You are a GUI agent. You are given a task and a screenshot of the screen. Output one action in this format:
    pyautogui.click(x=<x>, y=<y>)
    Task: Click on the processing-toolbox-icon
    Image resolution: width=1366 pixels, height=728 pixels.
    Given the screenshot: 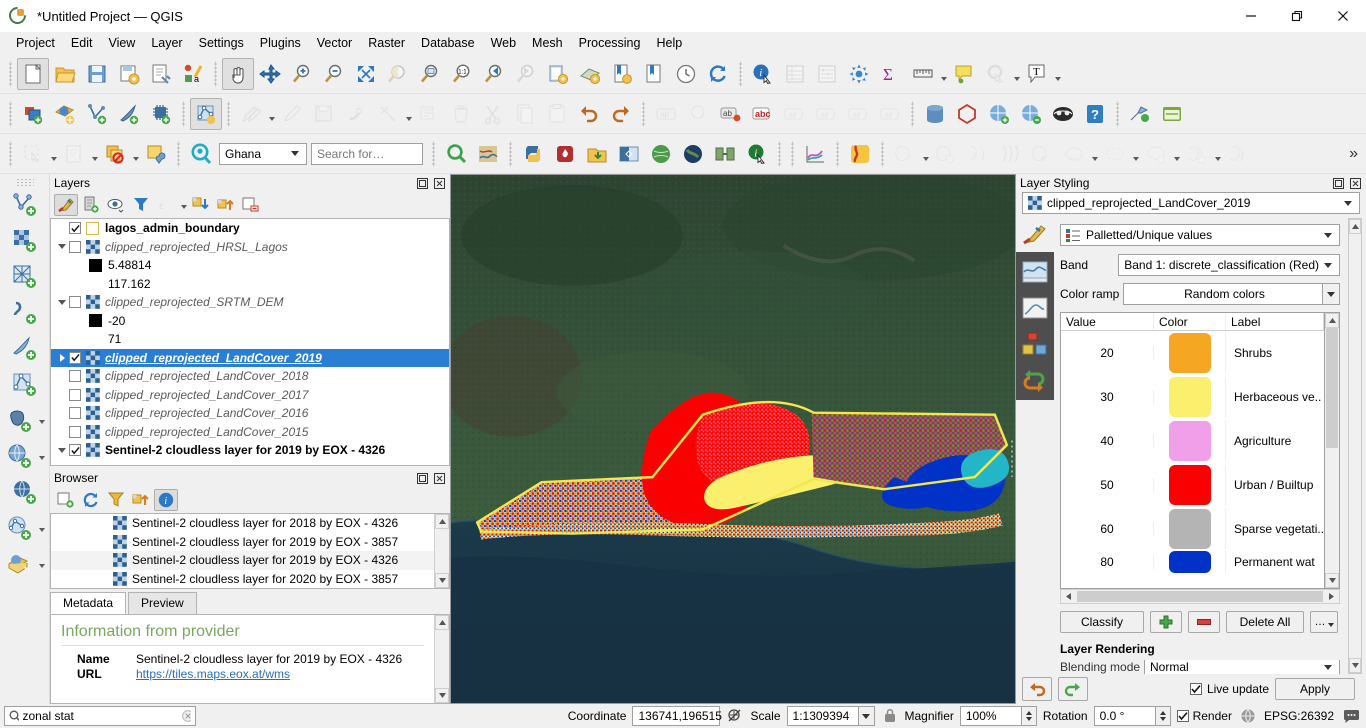 What is the action you would take?
    pyautogui.click(x=859, y=74)
    